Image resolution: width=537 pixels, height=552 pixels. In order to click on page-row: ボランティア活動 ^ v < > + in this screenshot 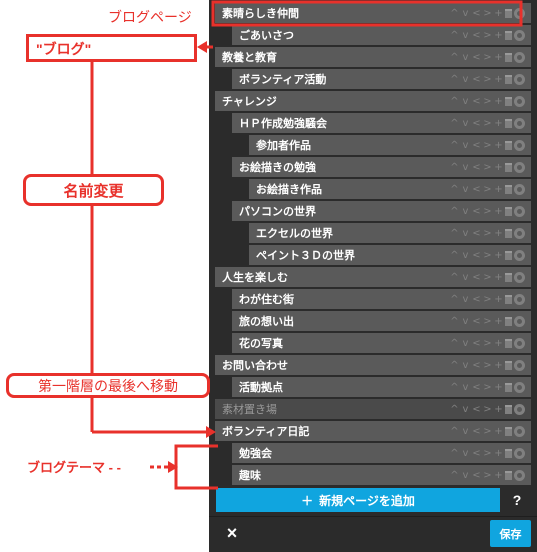, I will do `click(381, 79)`.